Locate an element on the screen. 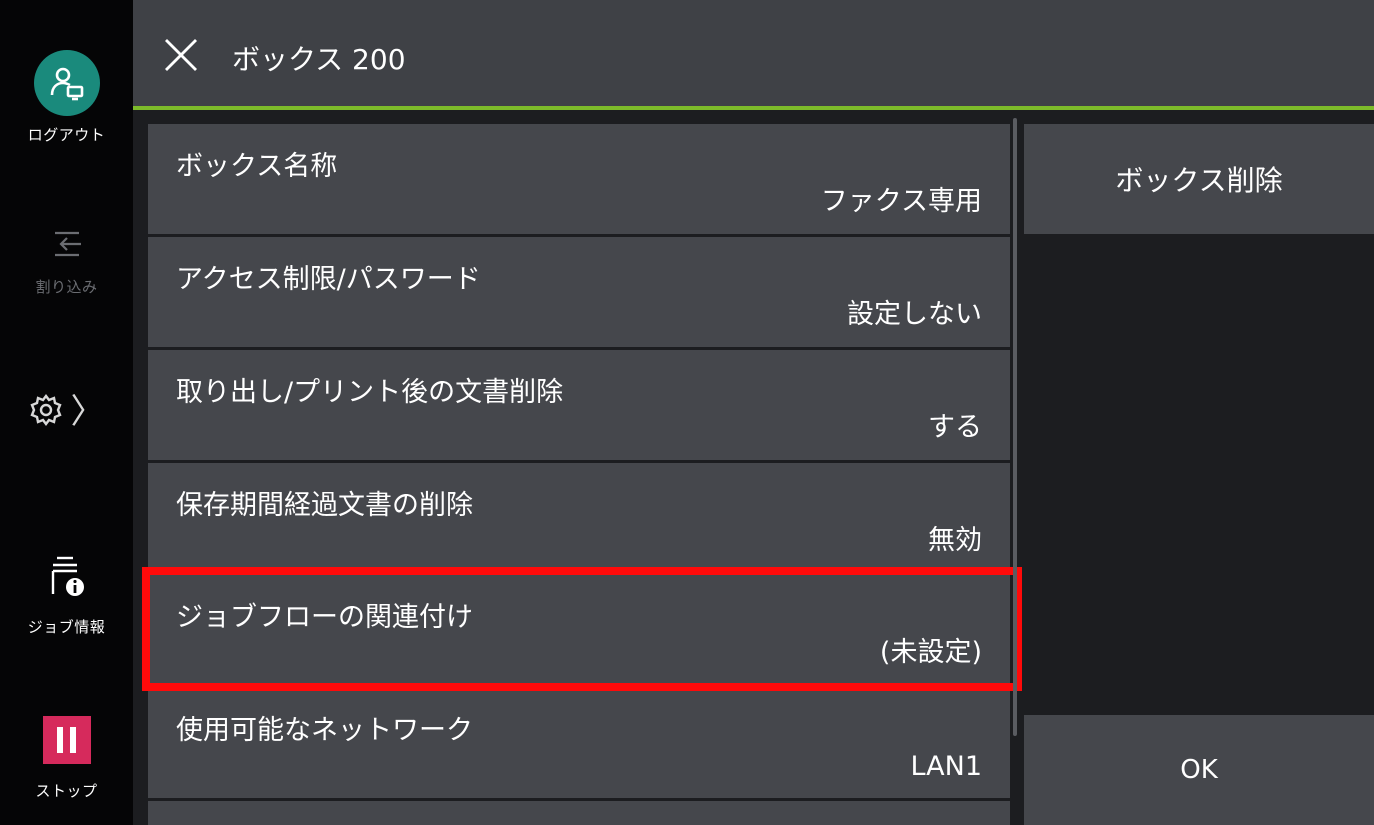 The image size is (1374, 825). close-icon is located at coordinates (181, 55).